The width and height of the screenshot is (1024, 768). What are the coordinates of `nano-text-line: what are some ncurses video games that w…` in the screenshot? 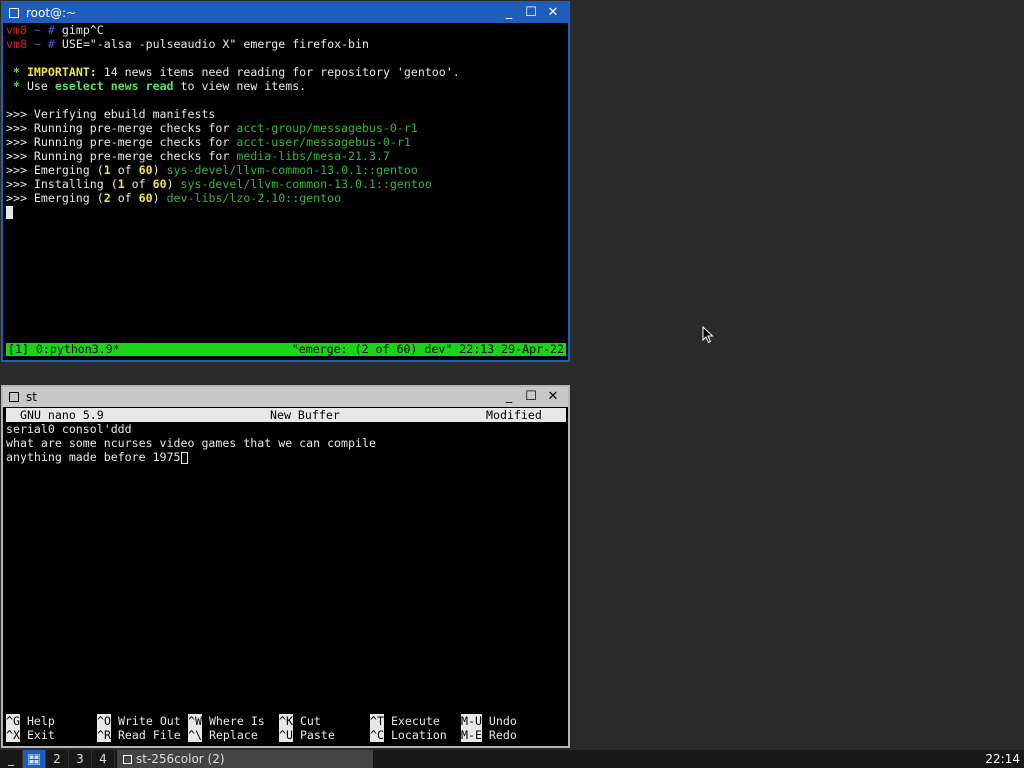 It's located at (286, 443).